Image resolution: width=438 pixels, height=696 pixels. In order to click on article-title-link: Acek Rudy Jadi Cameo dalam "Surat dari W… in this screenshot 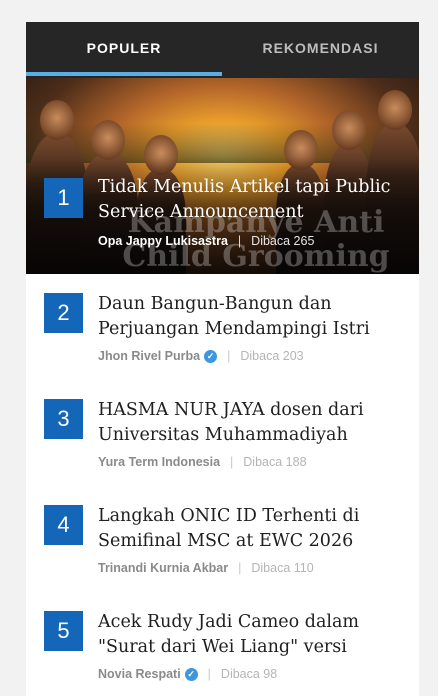, I will do `click(255, 635)`.